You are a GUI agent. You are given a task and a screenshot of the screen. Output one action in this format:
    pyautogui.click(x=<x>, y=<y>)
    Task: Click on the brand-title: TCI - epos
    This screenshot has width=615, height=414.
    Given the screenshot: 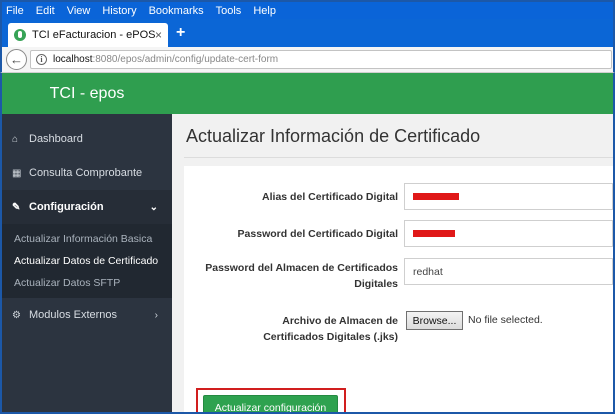 What is the action you would take?
    pyautogui.click(x=87, y=93)
    